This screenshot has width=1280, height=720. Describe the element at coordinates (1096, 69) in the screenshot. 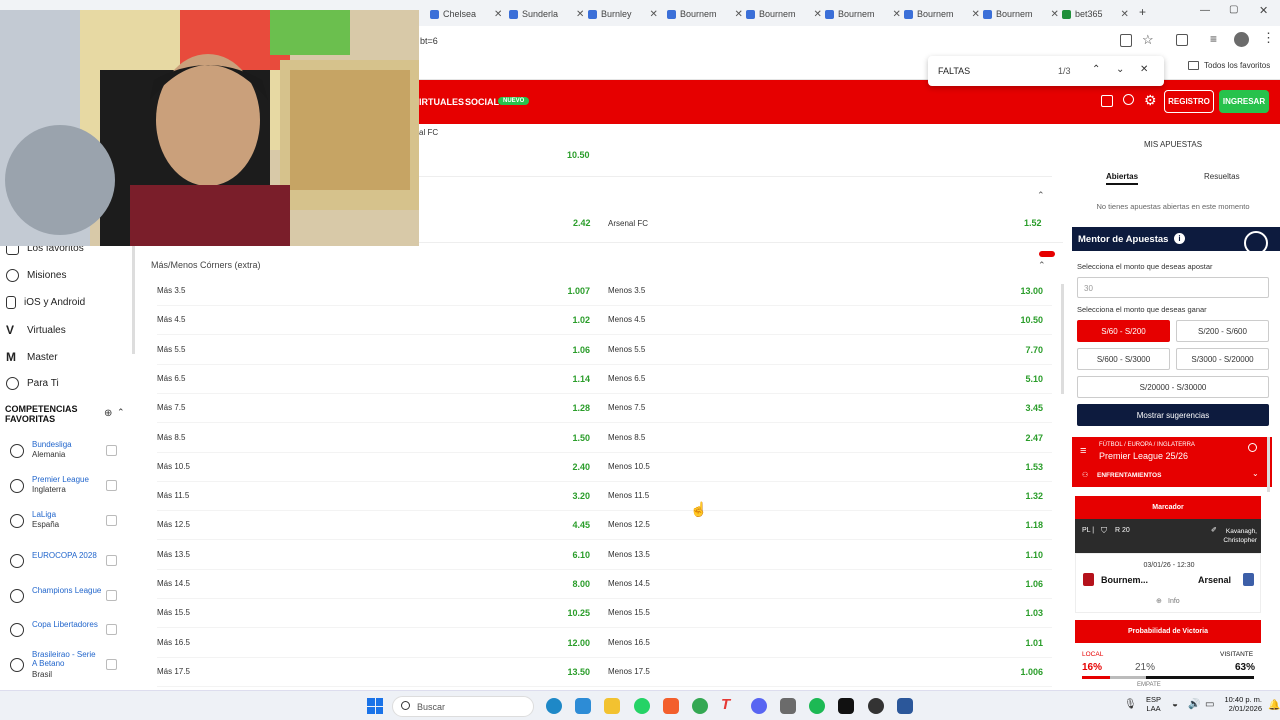

I see `find-prev-icon: ⌃` at that location.